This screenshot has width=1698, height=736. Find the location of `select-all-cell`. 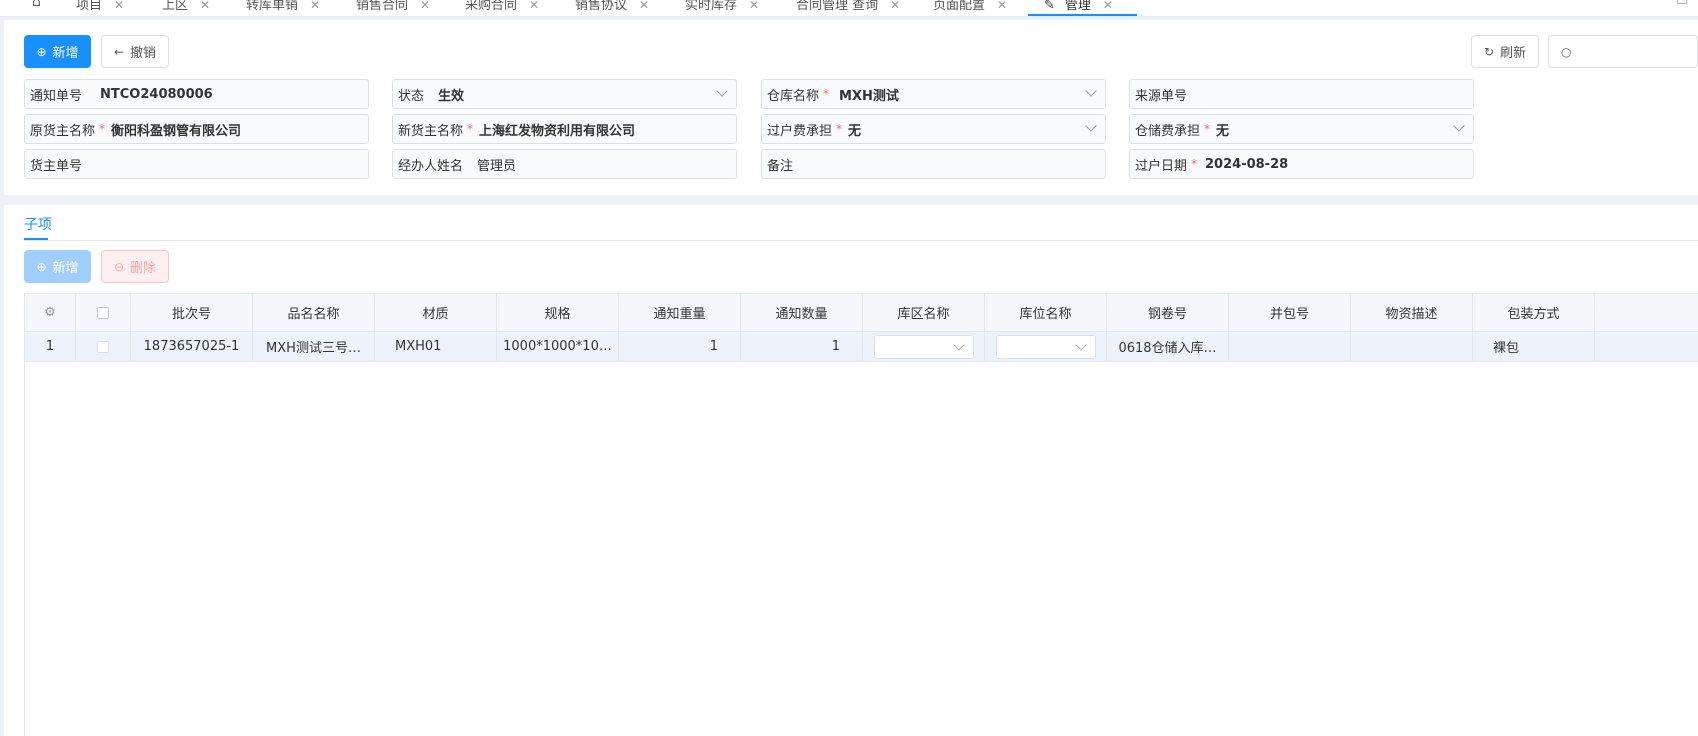

select-all-cell is located at coordinates (103, 312).